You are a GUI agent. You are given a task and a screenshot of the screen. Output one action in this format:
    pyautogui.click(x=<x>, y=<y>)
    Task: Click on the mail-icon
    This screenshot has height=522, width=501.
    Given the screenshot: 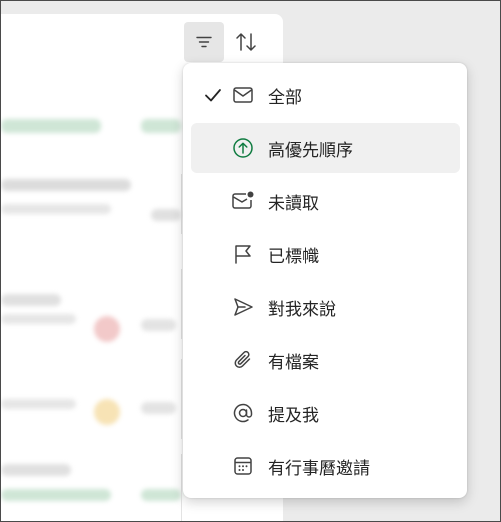 What is the action you would take?
    pyautogui.click(x=243, y=95)
    